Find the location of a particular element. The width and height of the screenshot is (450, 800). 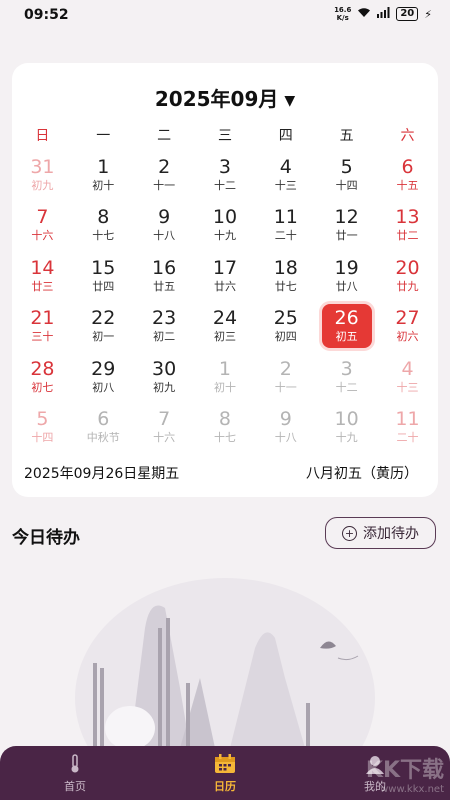

day-number: 16 is located at coordinates (164, 267).